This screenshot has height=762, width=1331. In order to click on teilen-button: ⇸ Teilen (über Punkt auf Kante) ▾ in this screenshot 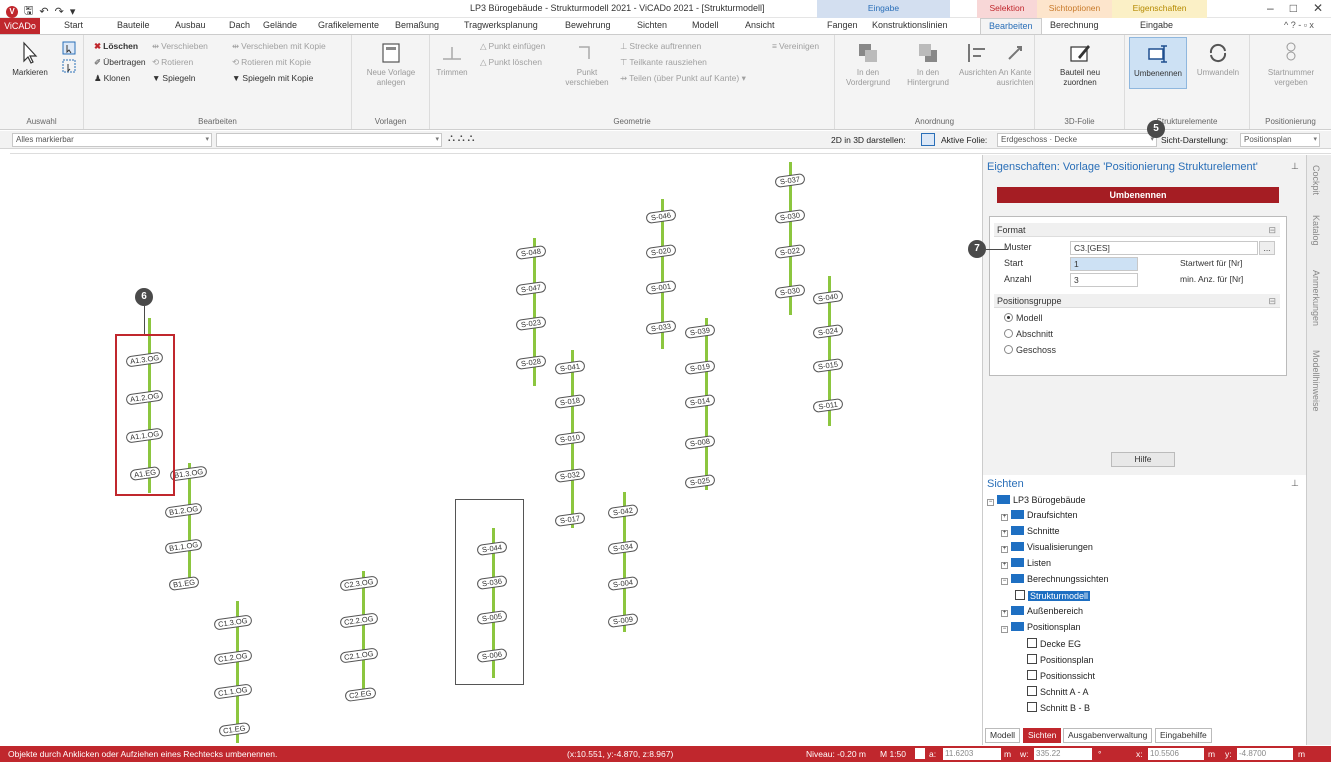, I will do `click(683, 78)`.